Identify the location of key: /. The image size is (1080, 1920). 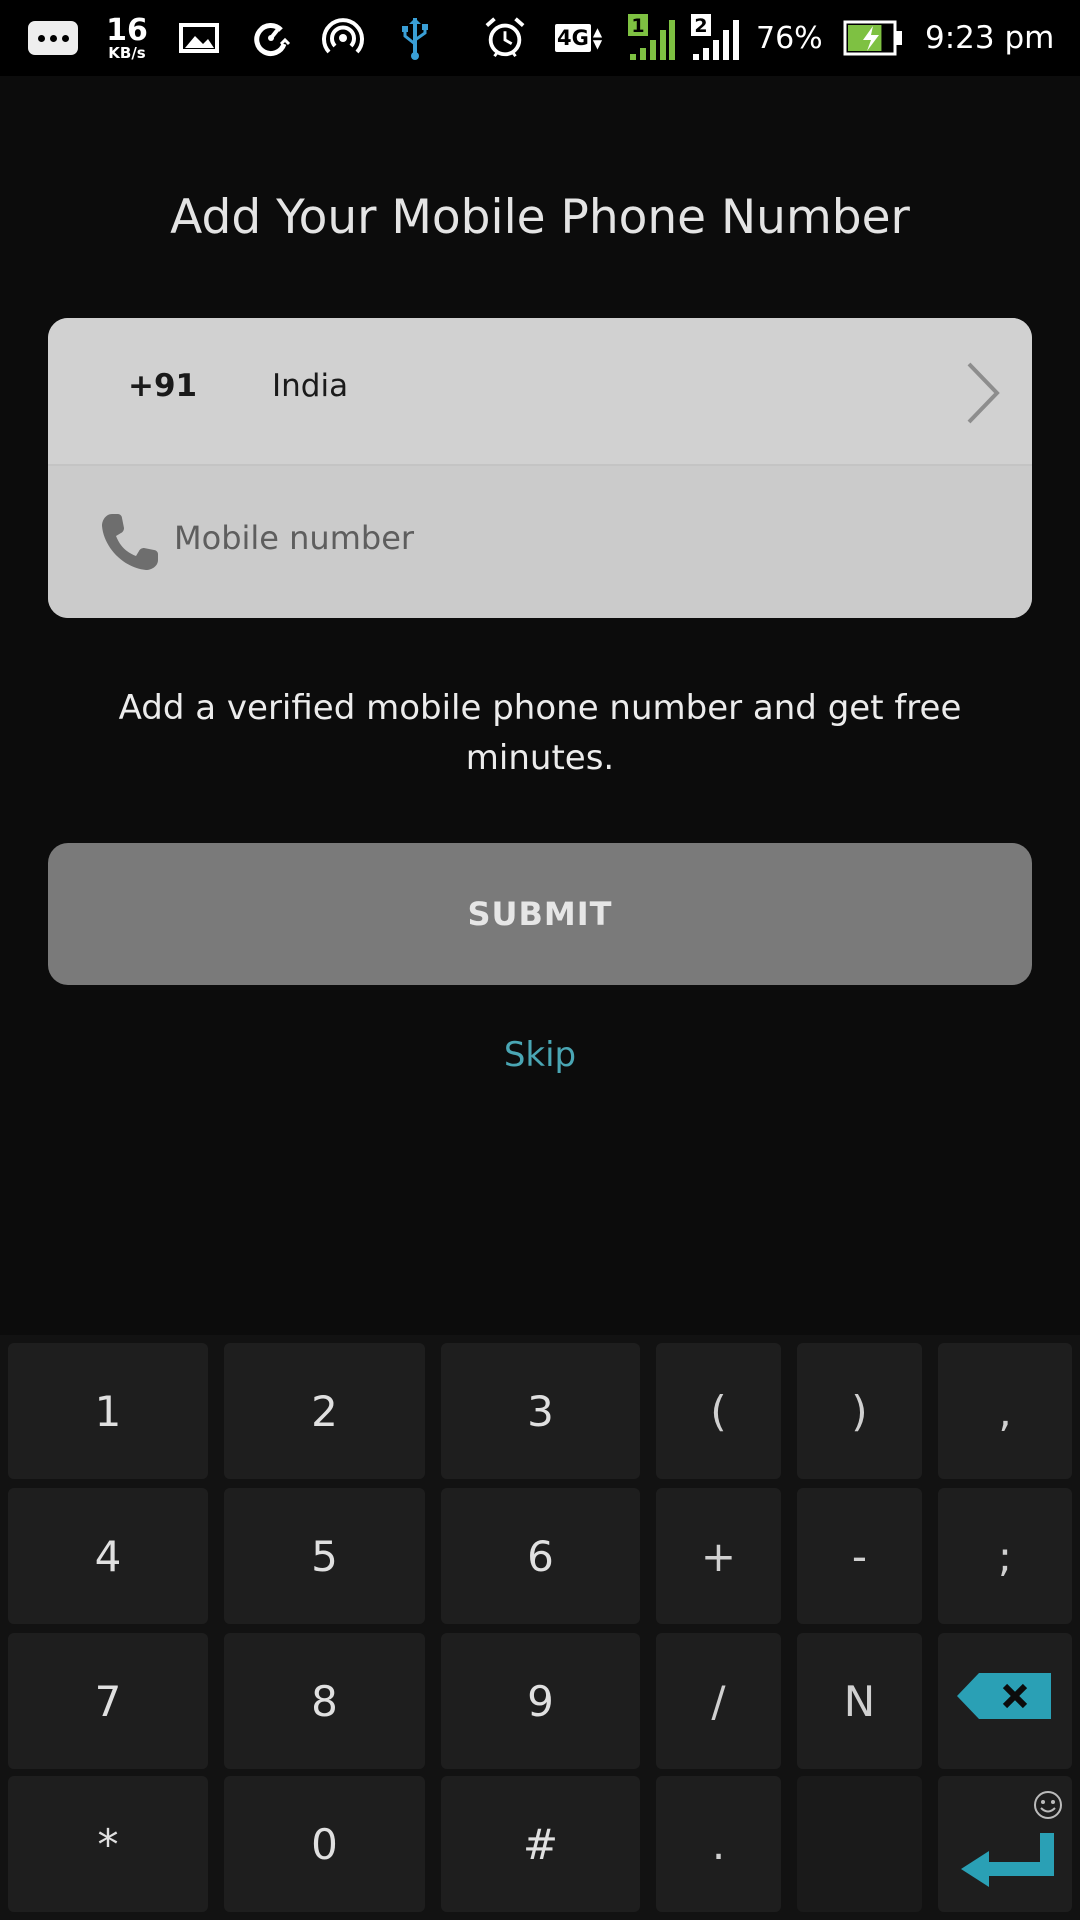
(718, 1701).